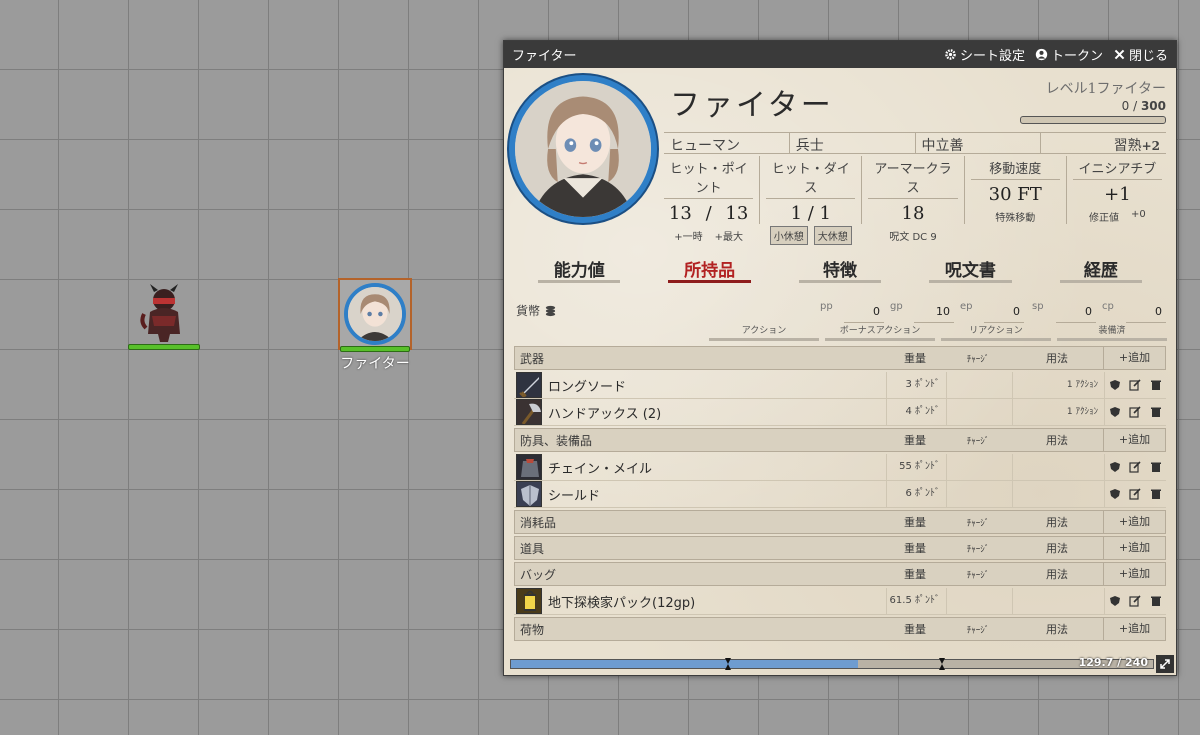  What do you see at coordinates (688, 235) in the screenshot?
I see `hp-temp-button: +一時` at bounding box center [688, 235].